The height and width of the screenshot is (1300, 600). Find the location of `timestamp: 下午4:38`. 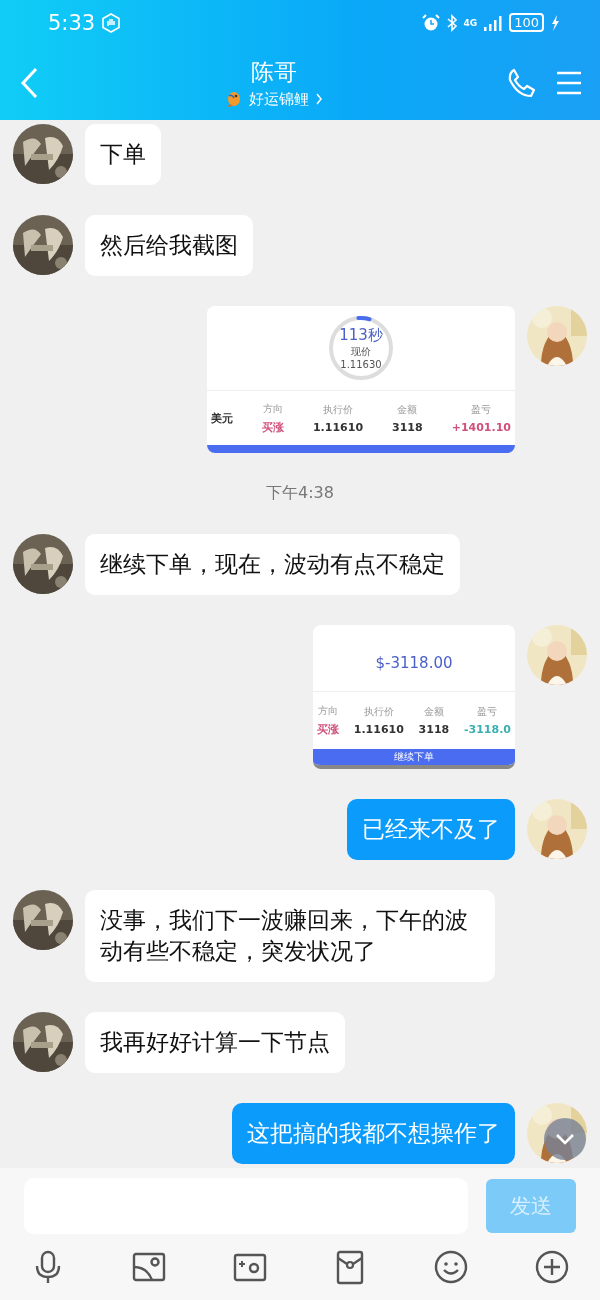

timestamp: 下午4:38 is located at coordinates (300, 493).